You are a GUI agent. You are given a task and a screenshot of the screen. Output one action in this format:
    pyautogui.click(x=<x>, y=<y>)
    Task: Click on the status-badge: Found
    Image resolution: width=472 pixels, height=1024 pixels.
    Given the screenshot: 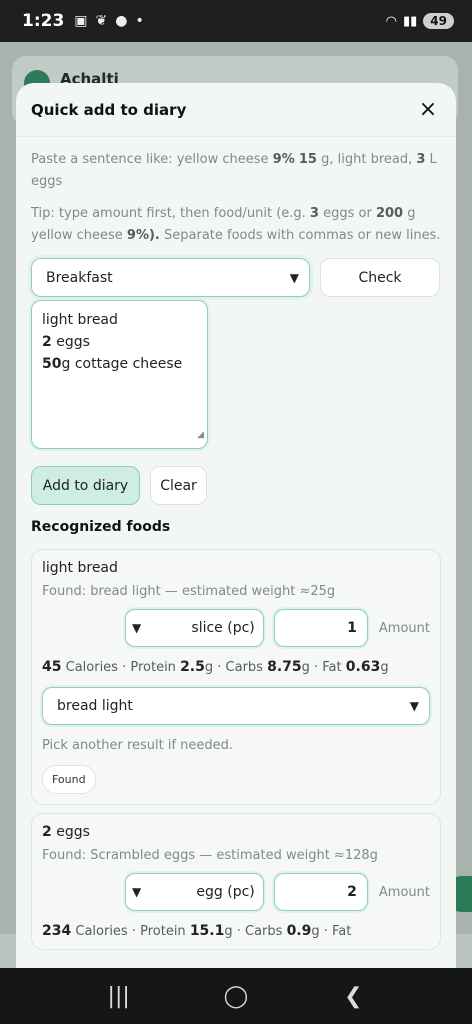 What is the action you would take?
    pyautogui.click(x=69, y=779)
    